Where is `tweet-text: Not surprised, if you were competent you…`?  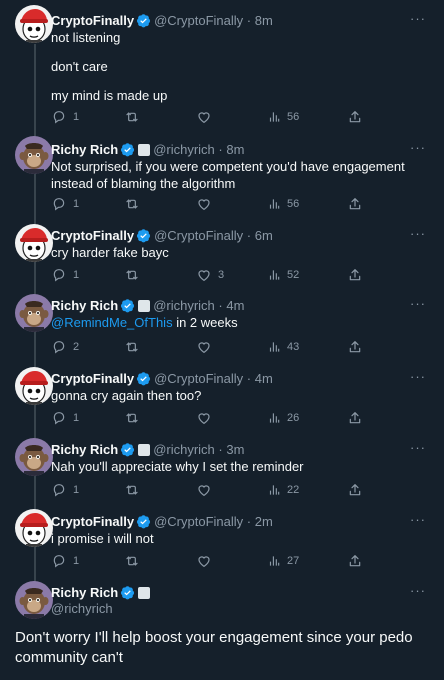
tweet-text: Not surprised, if you were competent you… is located at coordinates (228, 175).